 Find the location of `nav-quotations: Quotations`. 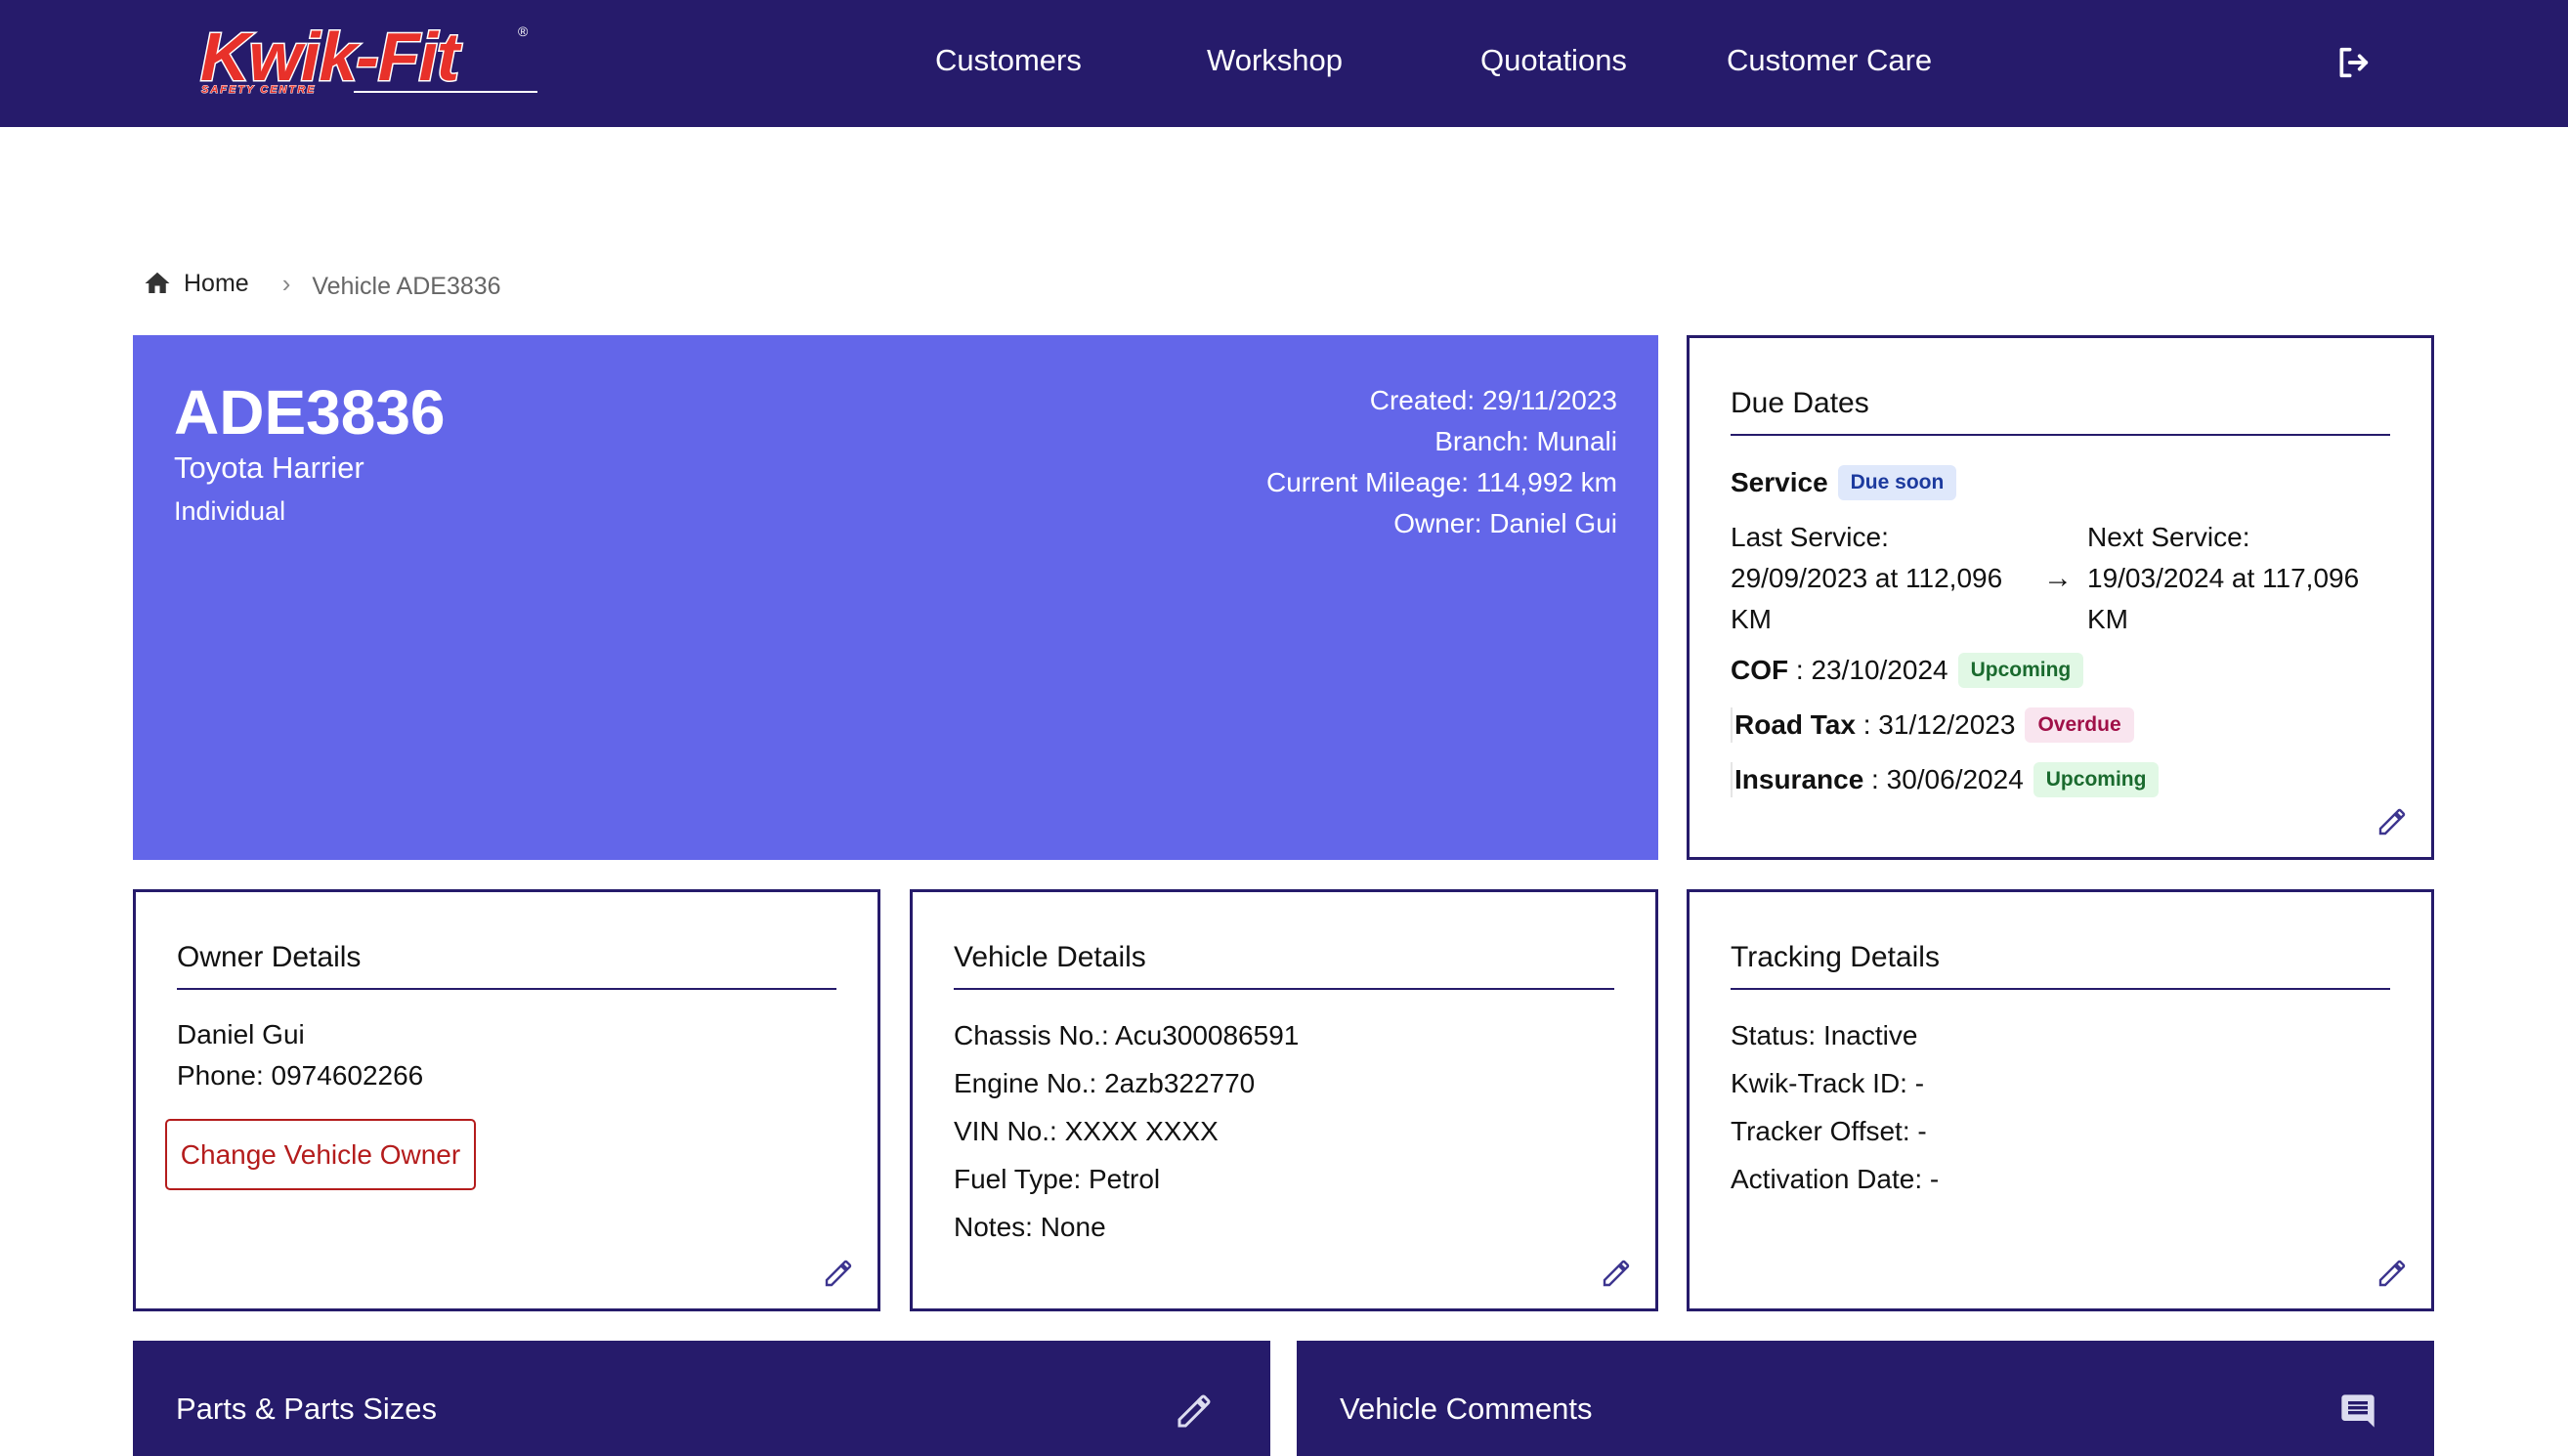

nav-quotations: Quotations is located at coordinates (1553, 60).